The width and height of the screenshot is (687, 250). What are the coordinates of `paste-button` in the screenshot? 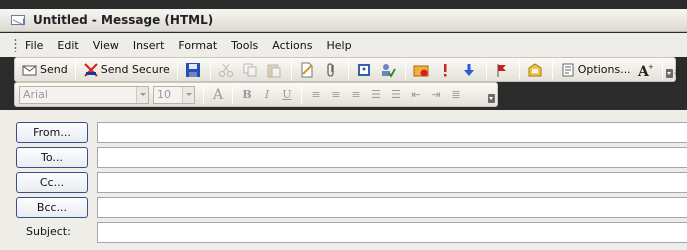 It's located at (275, 70).